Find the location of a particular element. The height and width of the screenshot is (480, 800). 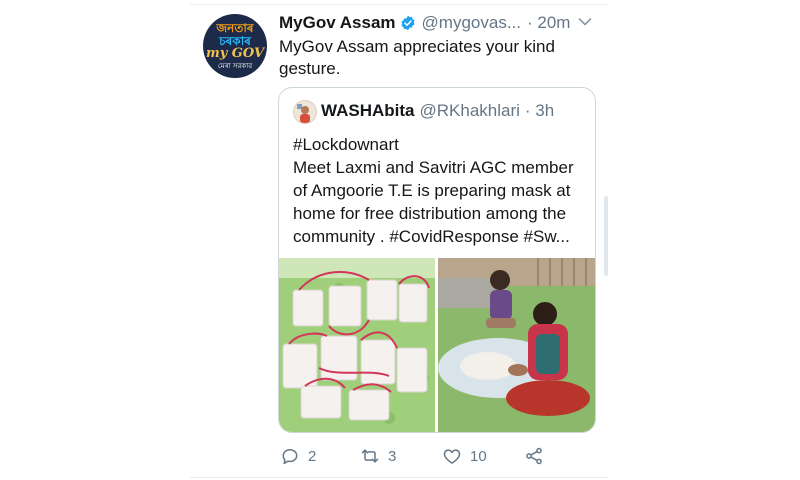

share-button is located at coordinates (538, 456).